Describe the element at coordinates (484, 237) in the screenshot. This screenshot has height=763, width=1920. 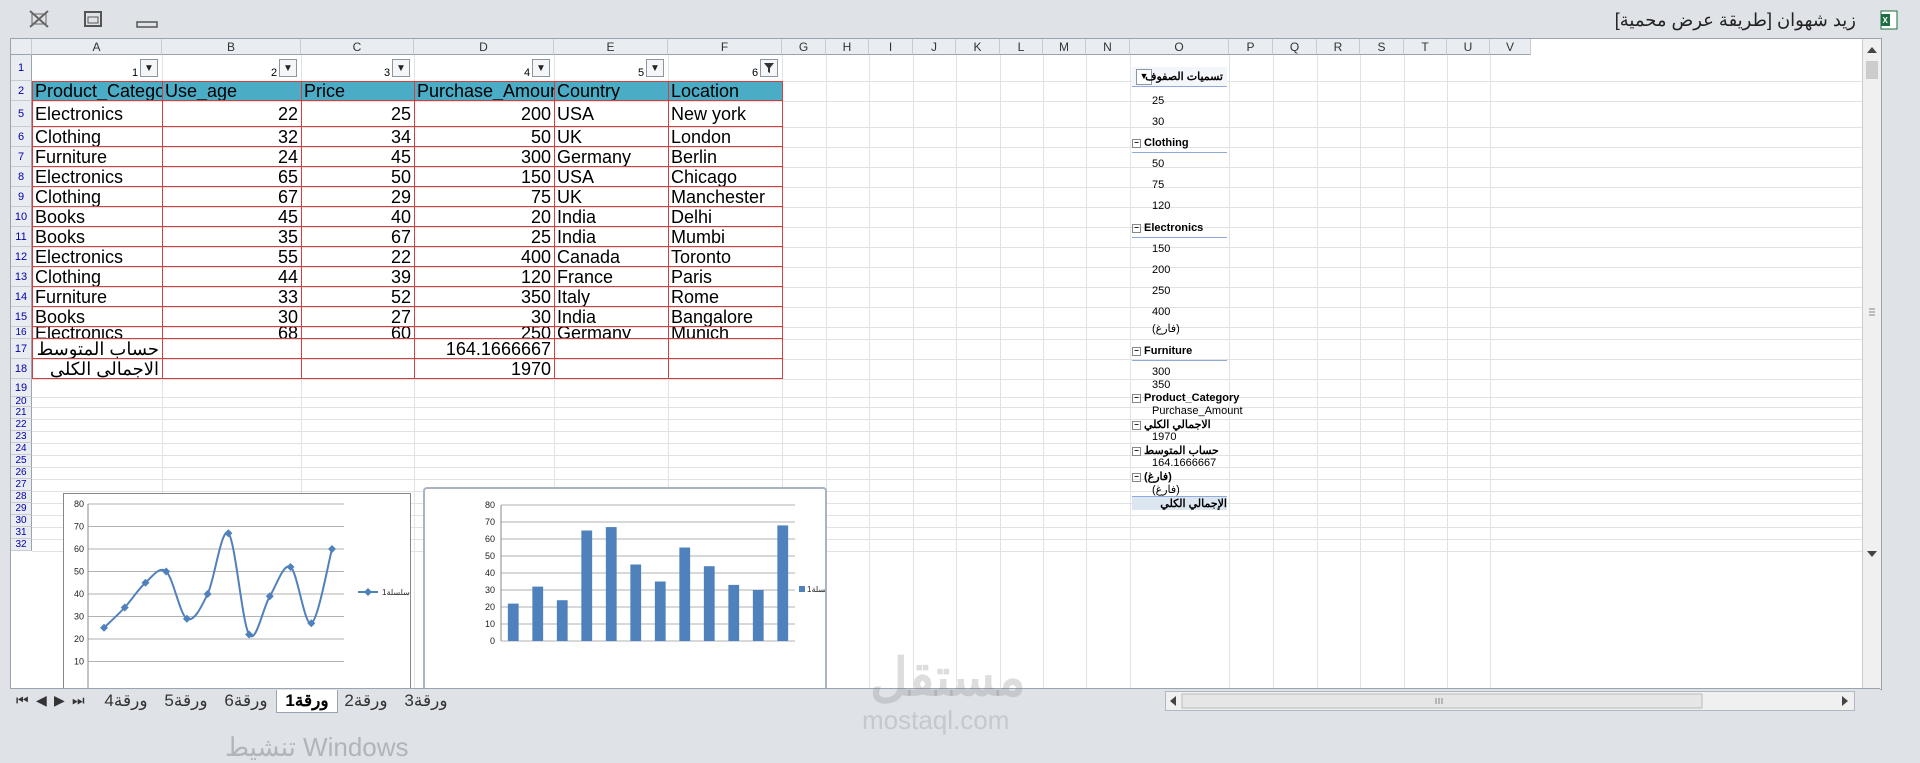
I see `table-cell: 25` at that location.